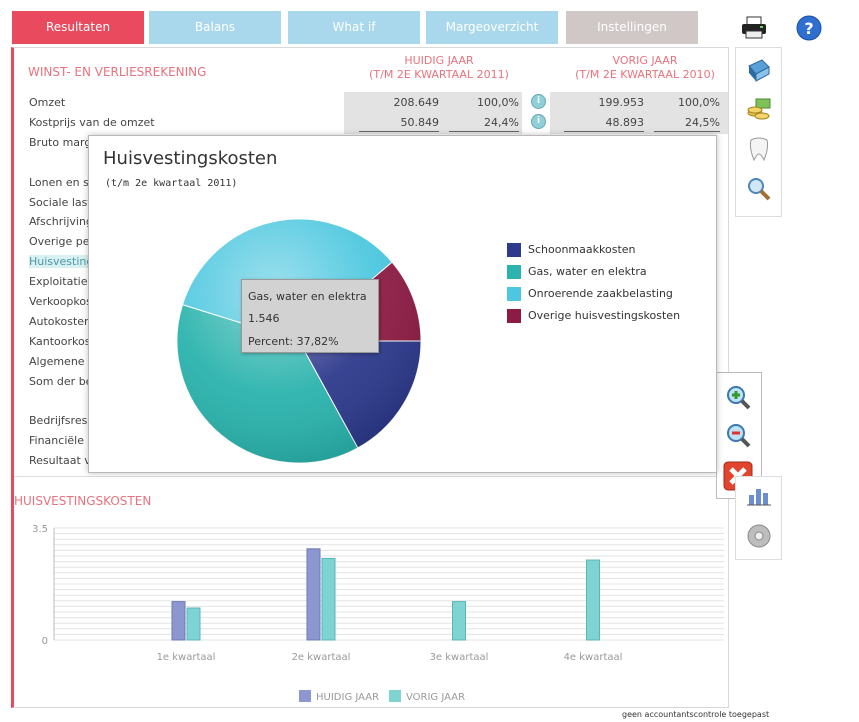  I want to click on row-bedrijfsresultaat: Bedrijfsresu, so click(61, 420).